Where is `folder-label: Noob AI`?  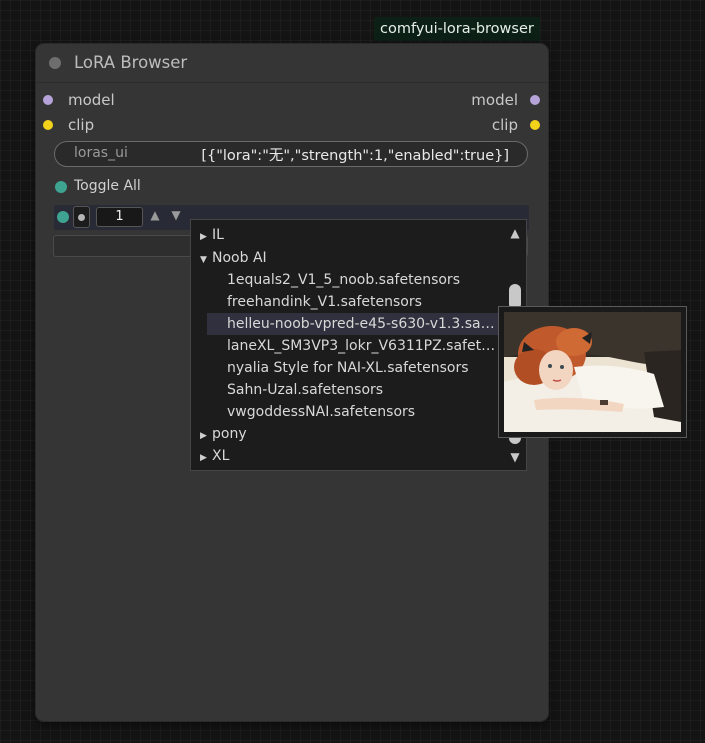 folder-label: Noob AI is located at coordinates (239, 258).